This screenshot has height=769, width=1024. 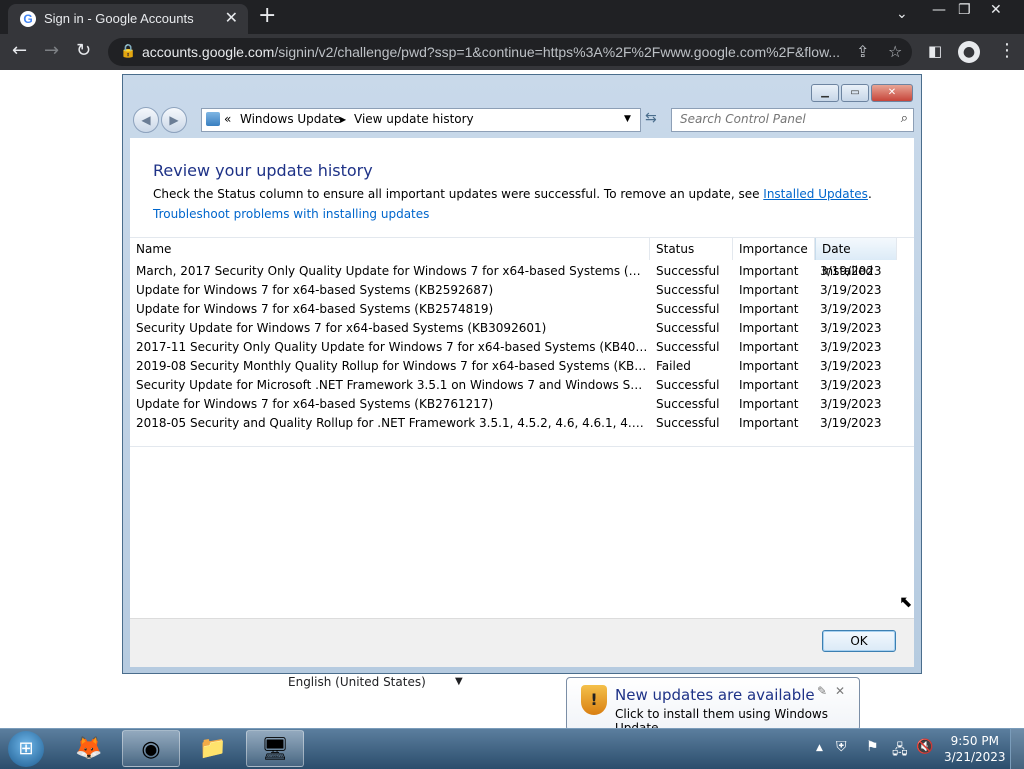 What do you see at coordinates (627, 119) in the screenshot?
I see `address-dropdown-icon: ▼` at bounding box center [627, 119].